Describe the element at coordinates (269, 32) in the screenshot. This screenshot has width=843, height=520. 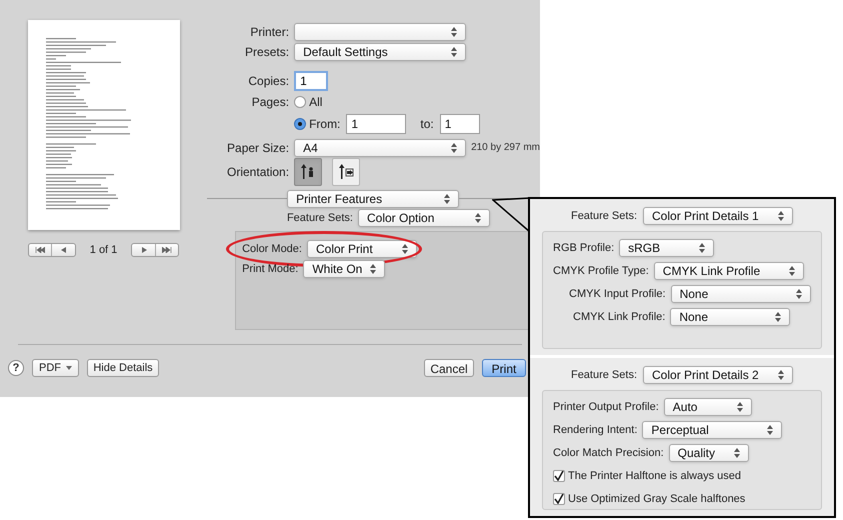
I see `field-label: Printer:` at that location.